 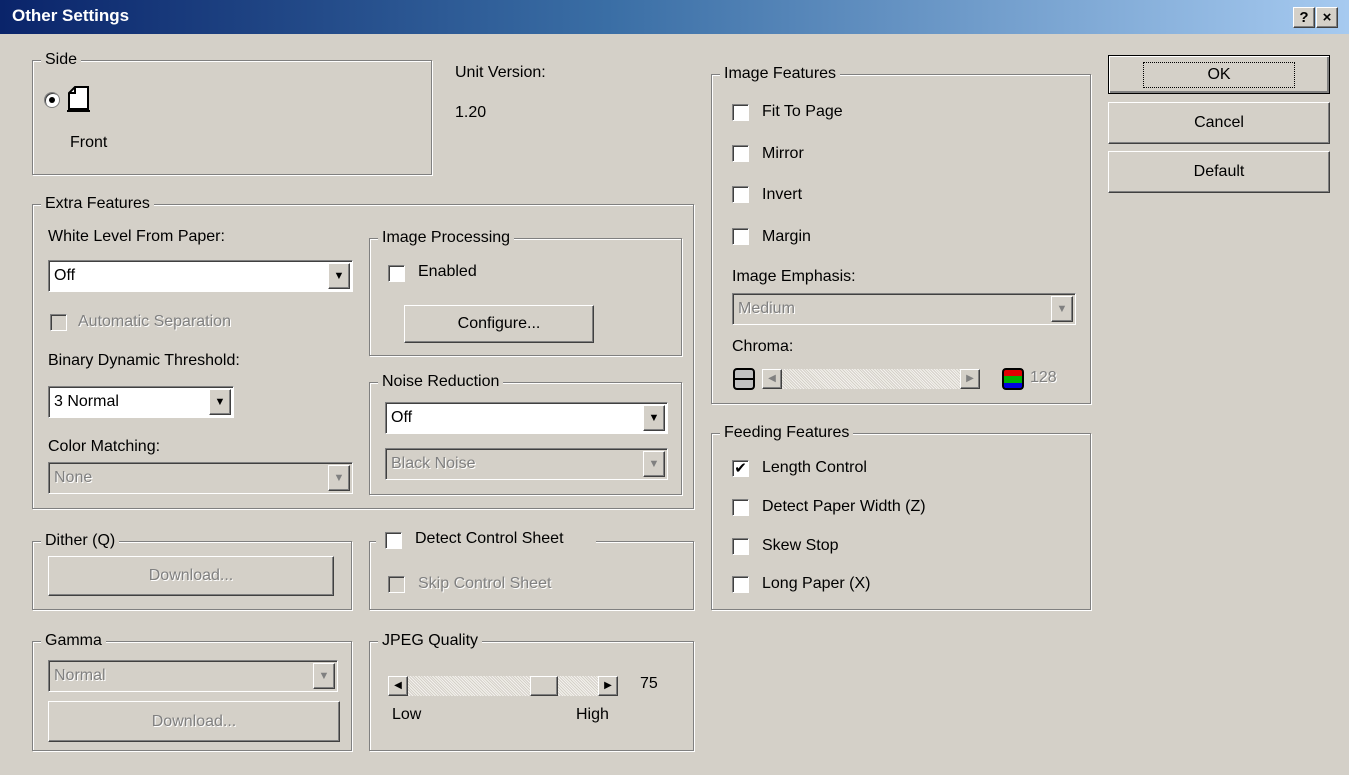 What do you see at coordinates (904, 309) in the screenshot?
I see `image-emphasis-select: Medium ▼` at bounding box center [904, 309].